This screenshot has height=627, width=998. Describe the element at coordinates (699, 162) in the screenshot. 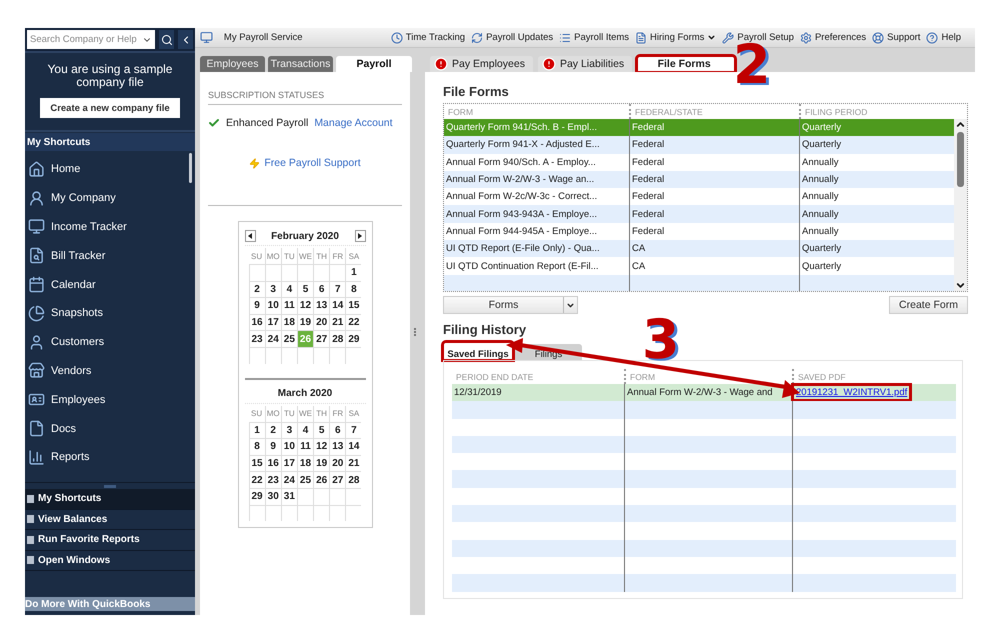

I see `form-row: Annual Form 940/Sch. A - Employ... Federal Annually` at that location.